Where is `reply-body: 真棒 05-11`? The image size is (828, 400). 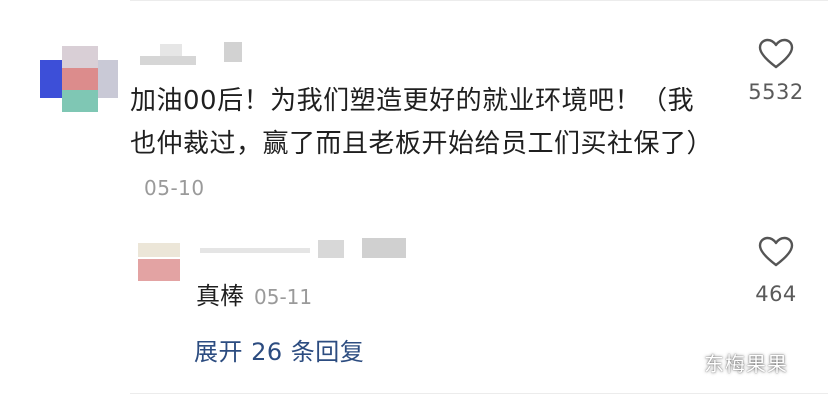 reply-body: 真棒 05-11 is located at coordinates (254, 296).